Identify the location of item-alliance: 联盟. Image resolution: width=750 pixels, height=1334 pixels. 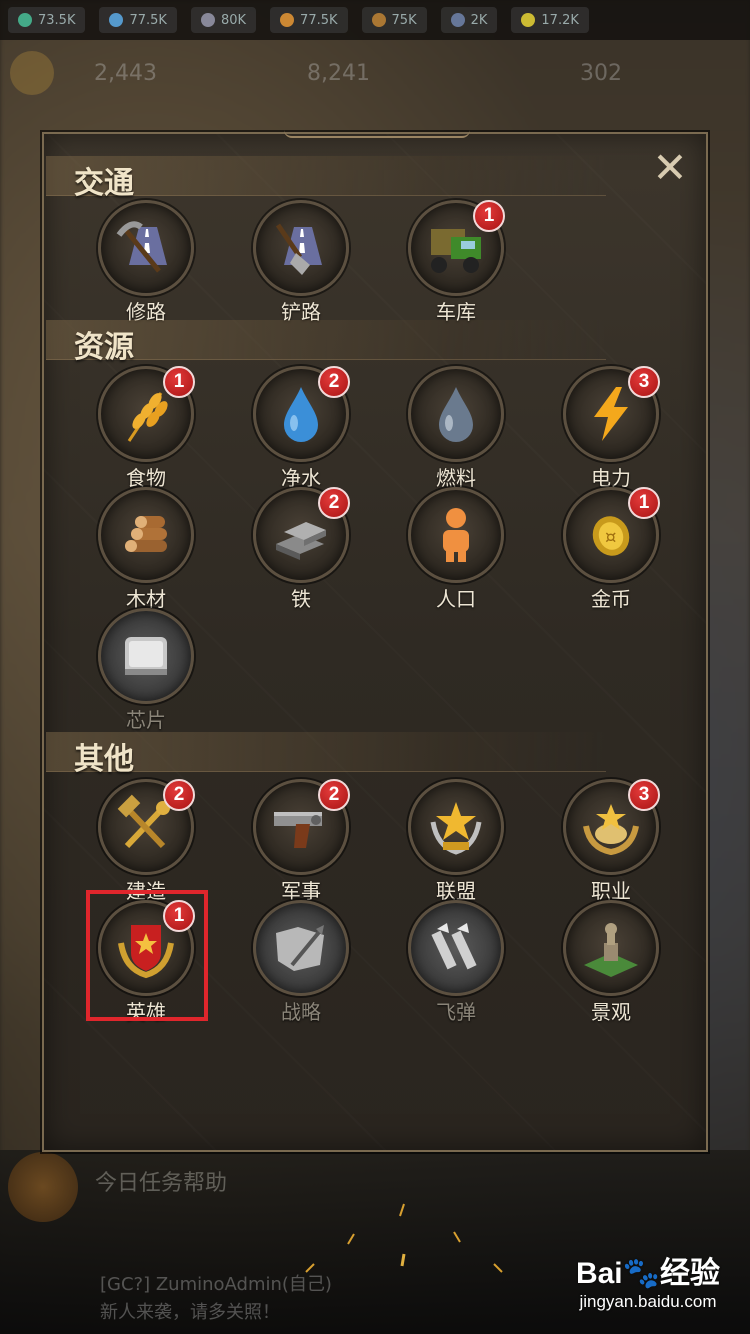
(456, 841).